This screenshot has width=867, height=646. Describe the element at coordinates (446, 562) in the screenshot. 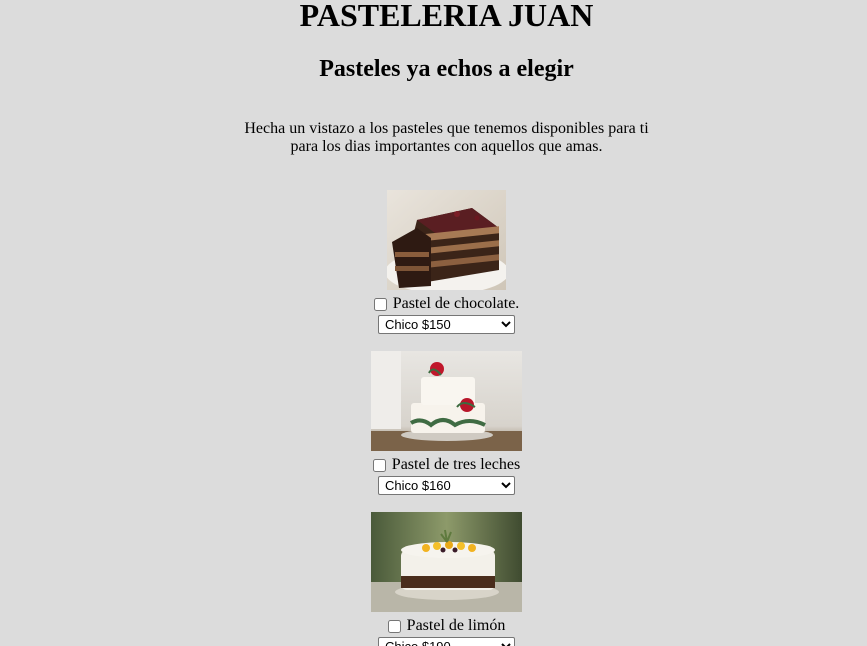

I see `lemon-cake-photo` at that location.